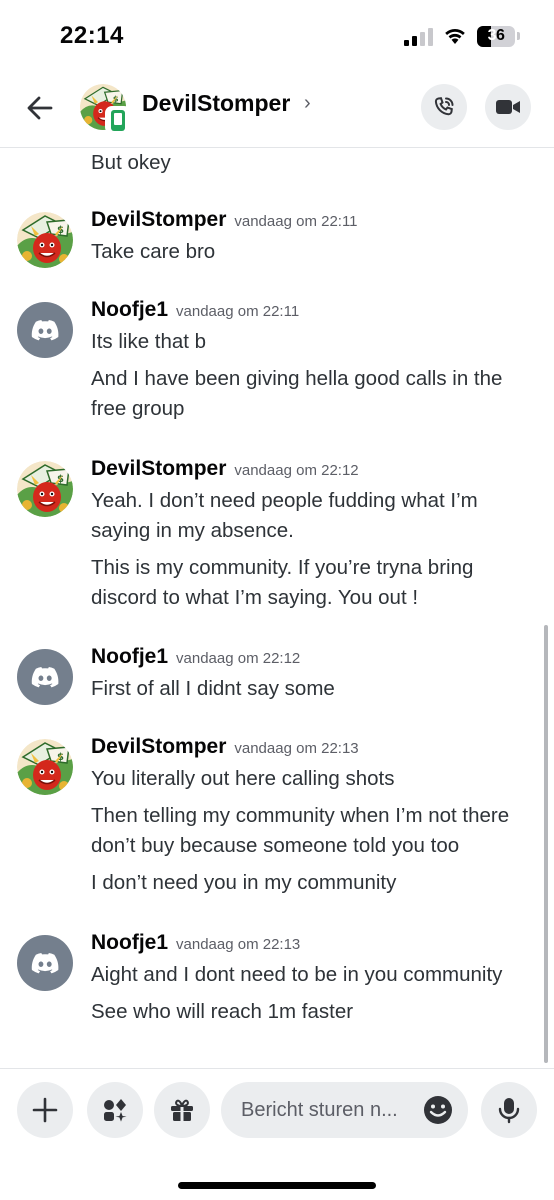  Describe the element at coordinates (455, 36) in the screenshot. I see `wifi-icon` at that location.